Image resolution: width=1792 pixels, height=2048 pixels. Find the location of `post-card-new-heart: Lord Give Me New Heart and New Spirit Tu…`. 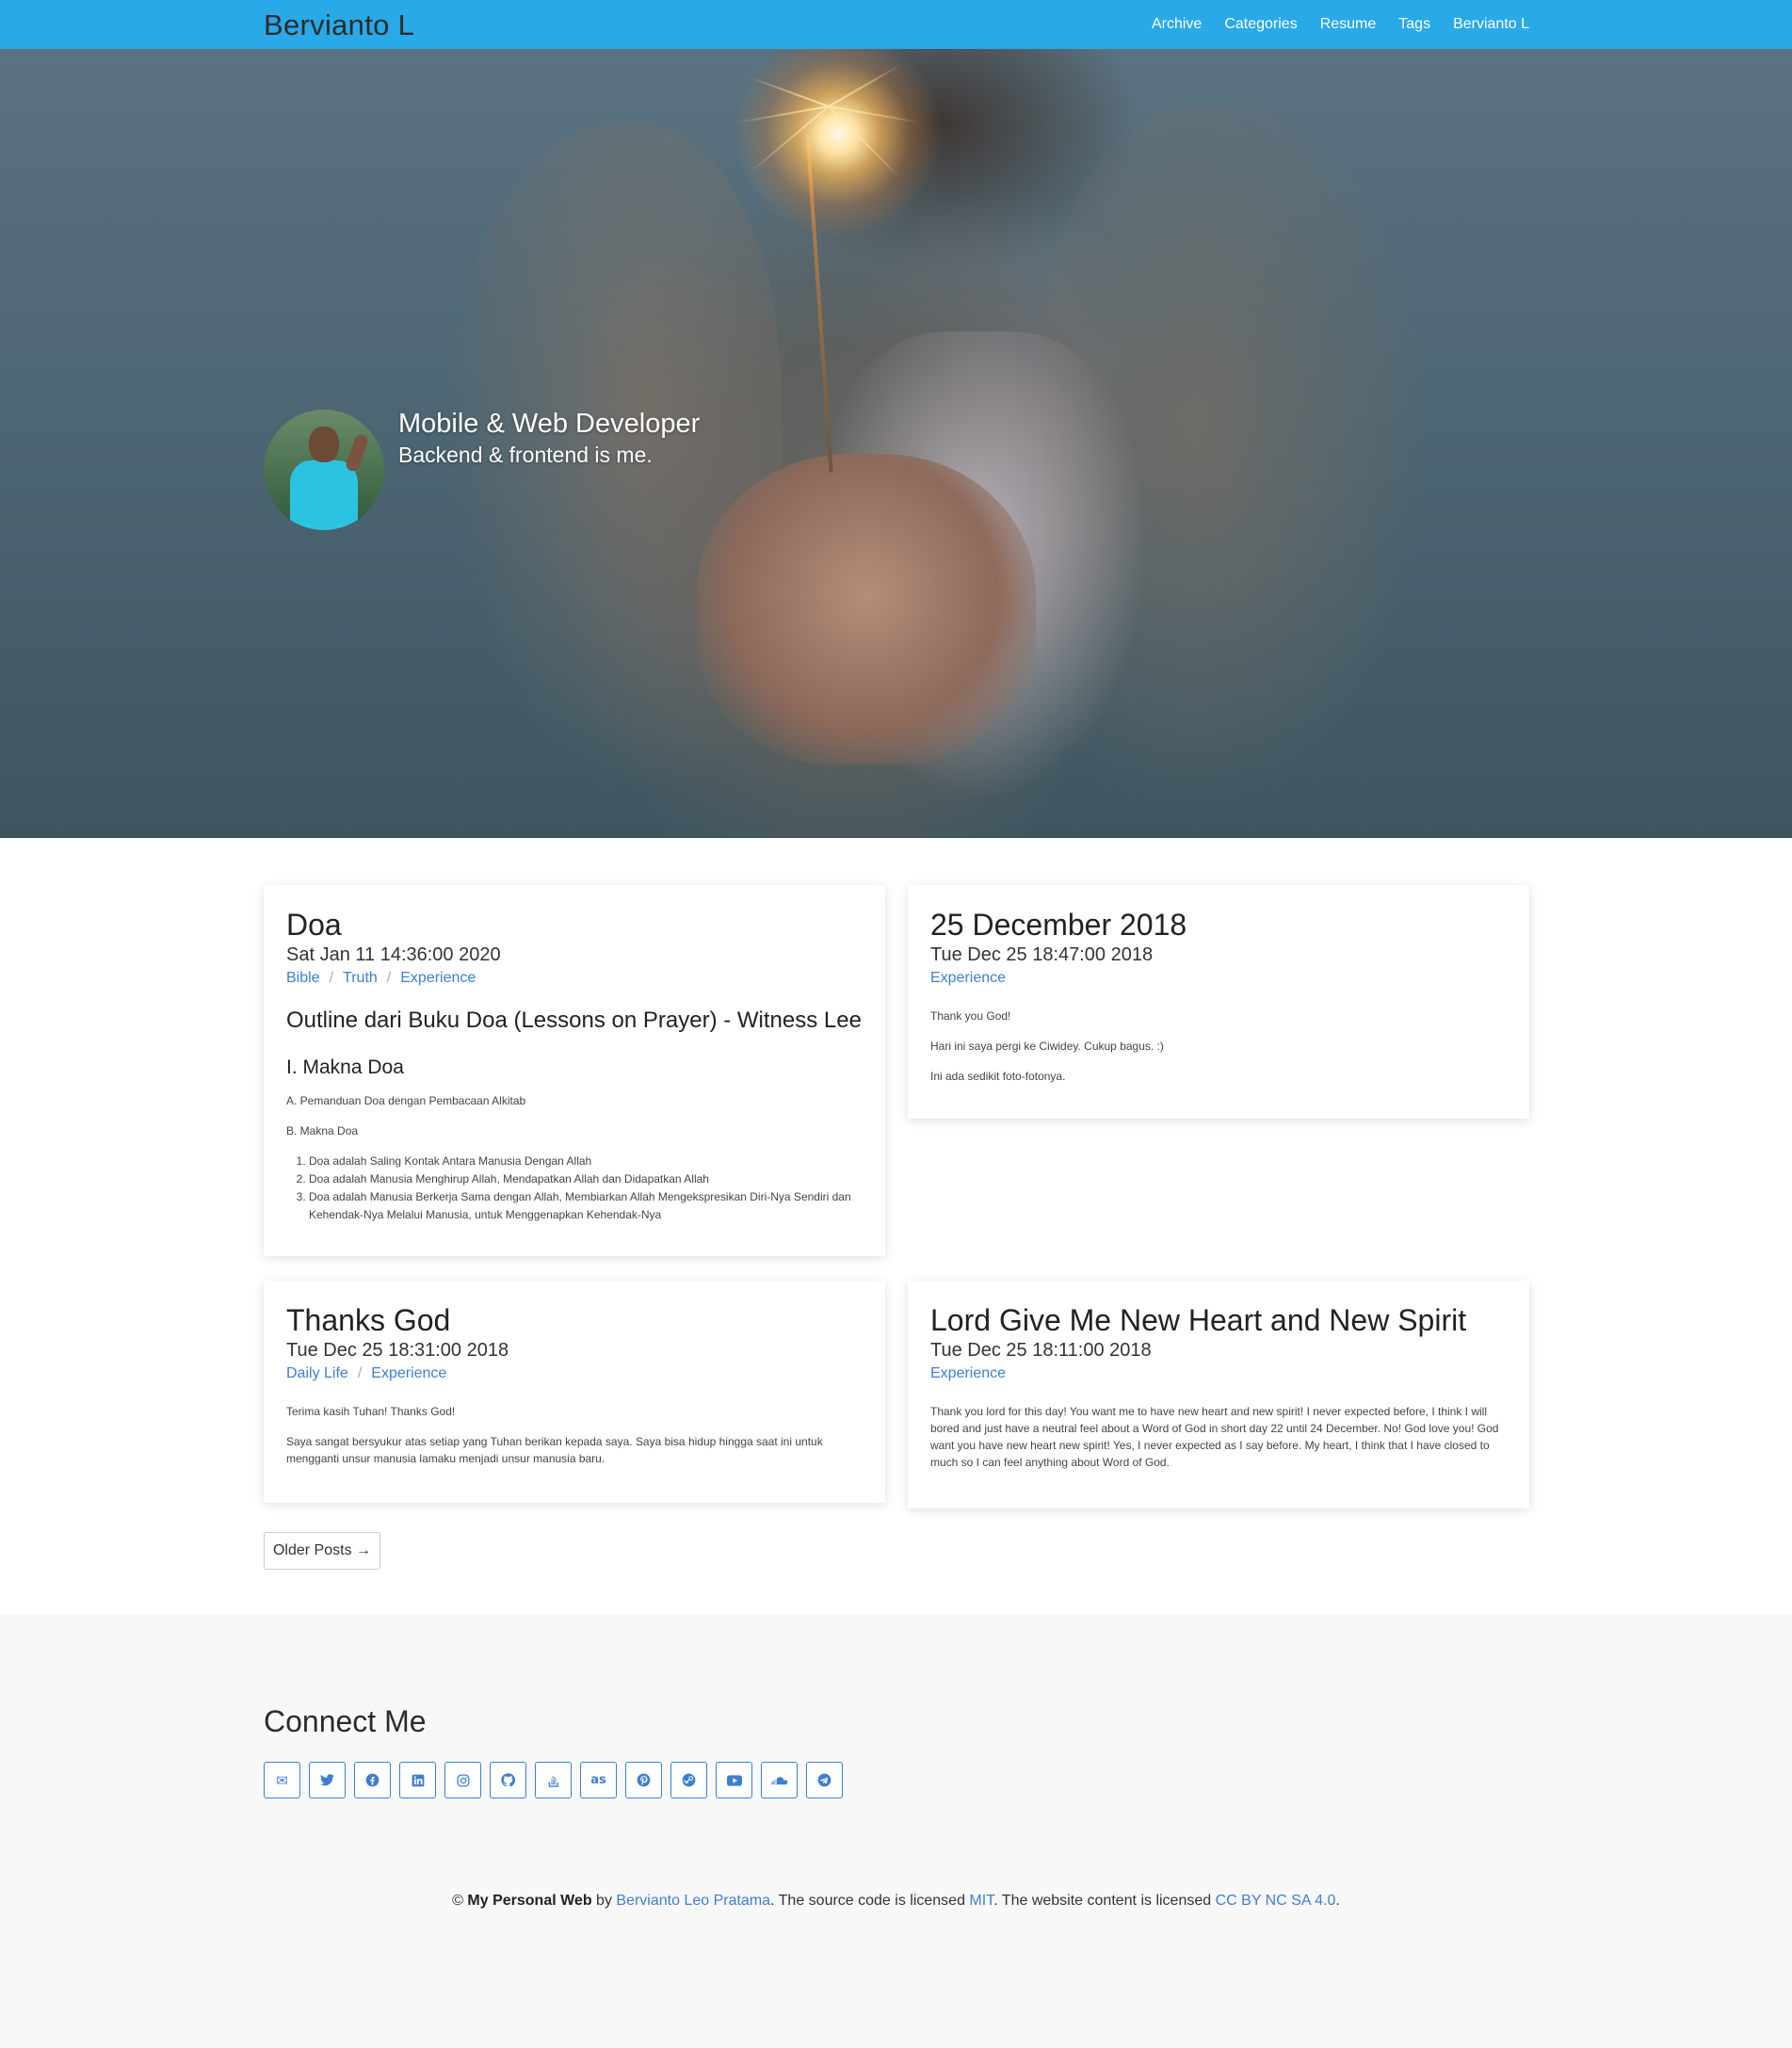

post-card-new-heart: Lord Give Me New Heart and New Spirit Tu… is located at coordinates (1218, 1394).